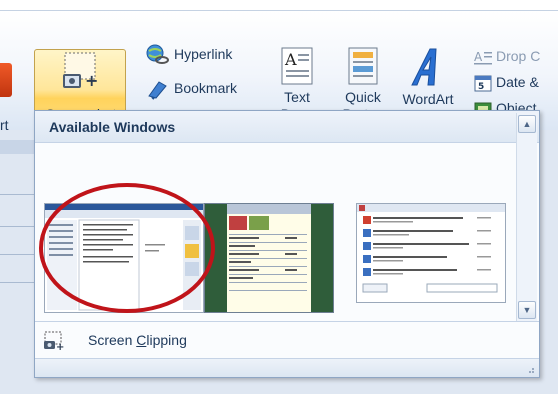  Describe the element at coordinates (157, 54) in the screenshot. I see `globe-link-icon` at that location.